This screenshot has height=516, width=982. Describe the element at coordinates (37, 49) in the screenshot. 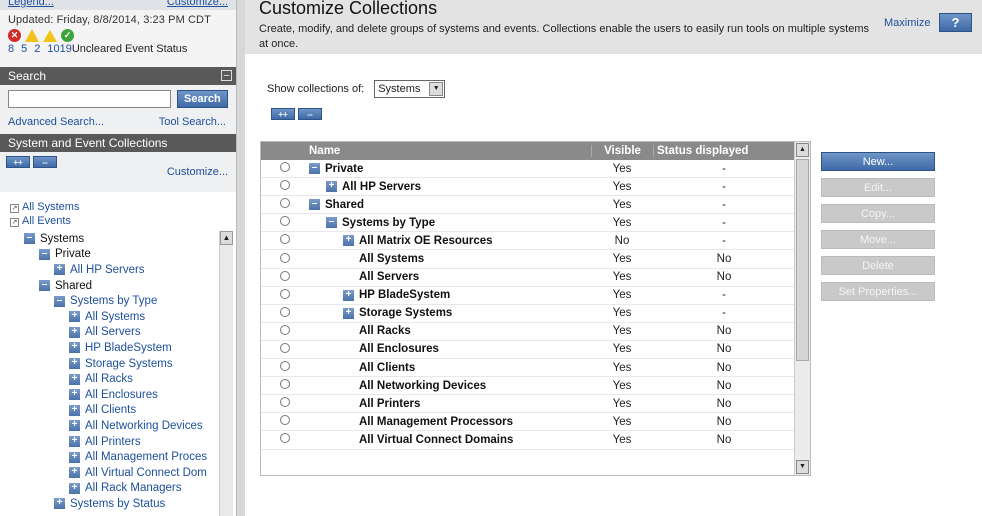

I see `minor-count: 2` at that location.